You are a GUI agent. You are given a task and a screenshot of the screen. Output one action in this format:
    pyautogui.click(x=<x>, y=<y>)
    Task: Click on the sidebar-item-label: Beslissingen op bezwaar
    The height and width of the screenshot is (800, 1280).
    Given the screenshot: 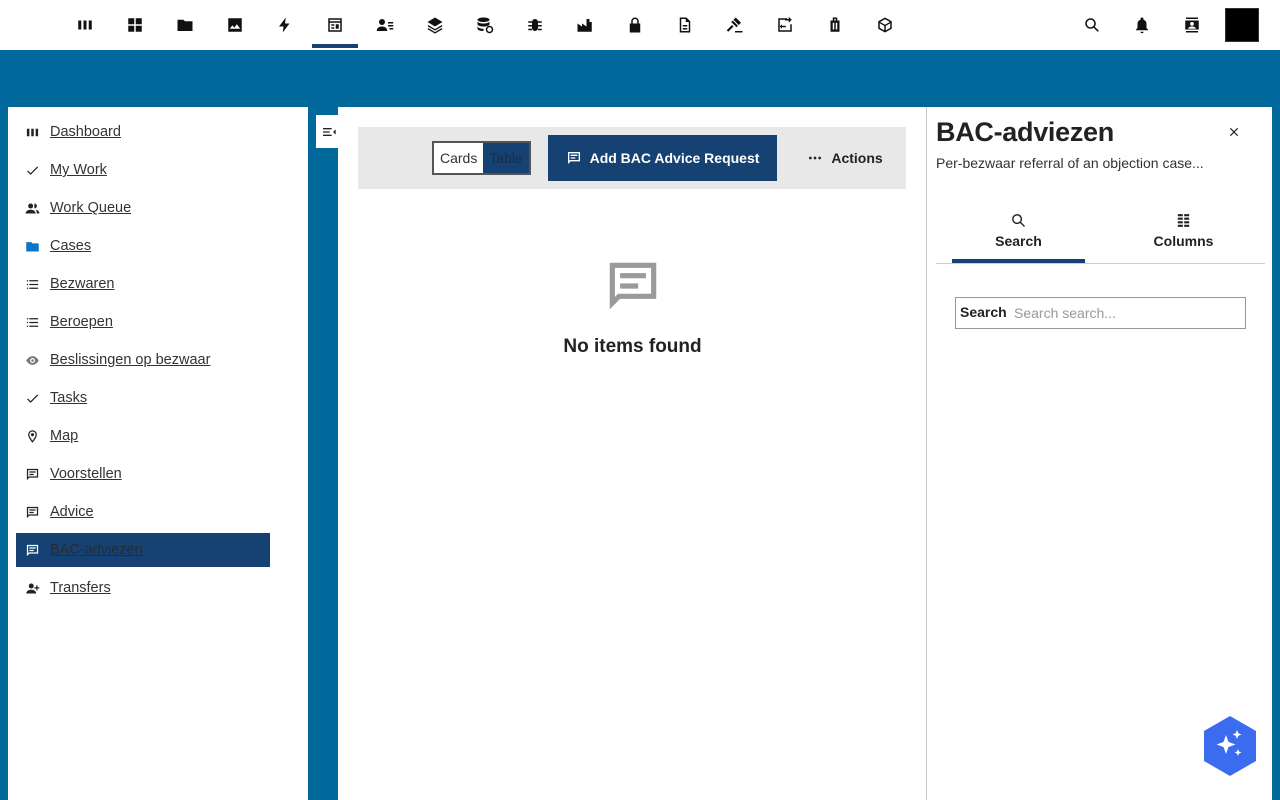 What is the action you would take?
    pyautogui.click(x=130, y=360)
    